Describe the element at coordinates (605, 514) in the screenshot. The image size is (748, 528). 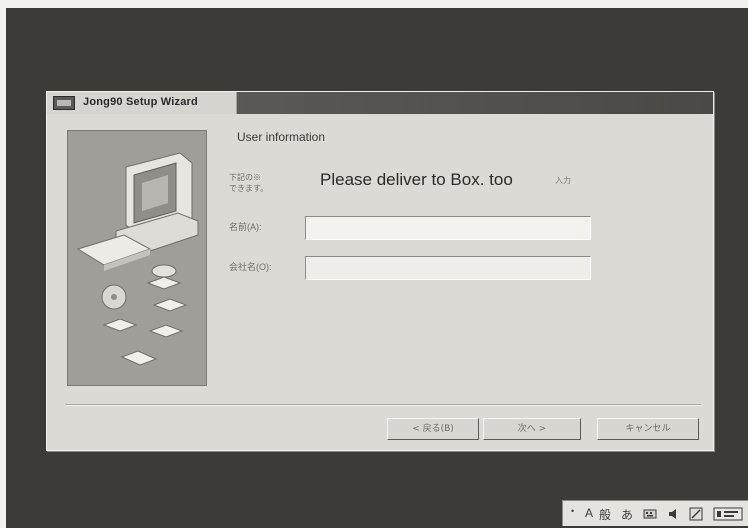
I see `ime-kanji-glyph: 般` at that location.